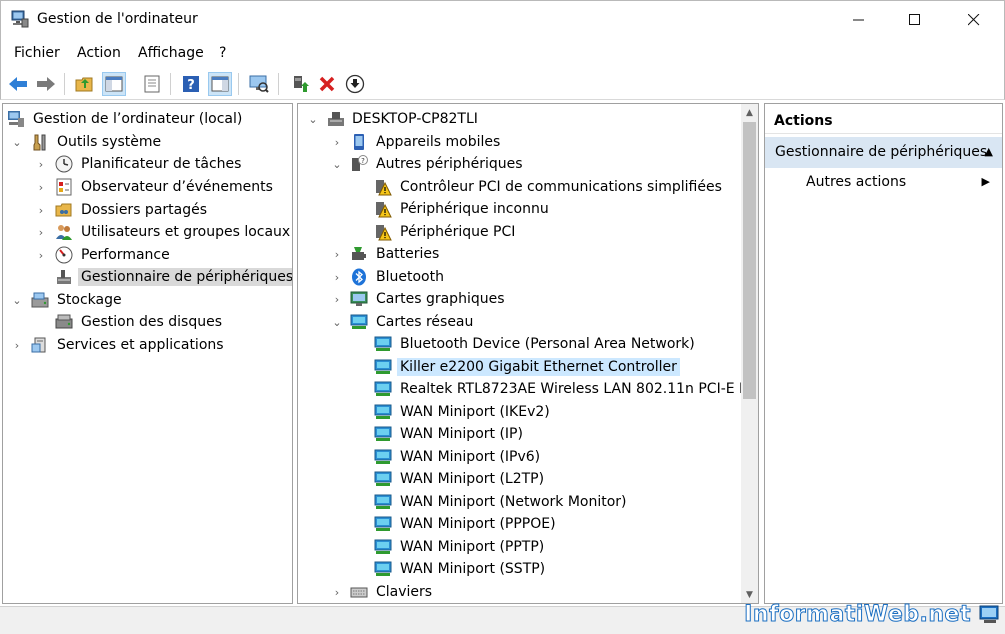 The width and height of the screenshot is (1005, 634). Describe the element at coordinates (518, 322) in the screenshot. I see `device-category-network: ⌄ Cartes réseau` at that location.